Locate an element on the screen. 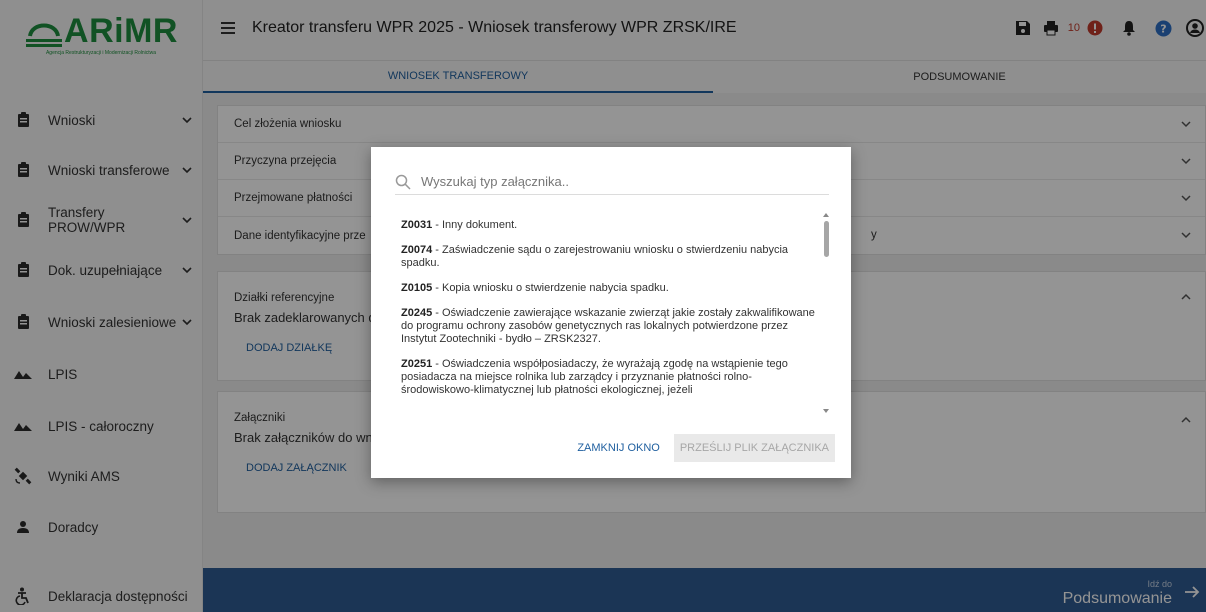  dialog-actions: ZAMKNIJ OKNO PRZEŚLIJ PLIK ZAŁĄCZNIKA is located at coordinates (701, 448).